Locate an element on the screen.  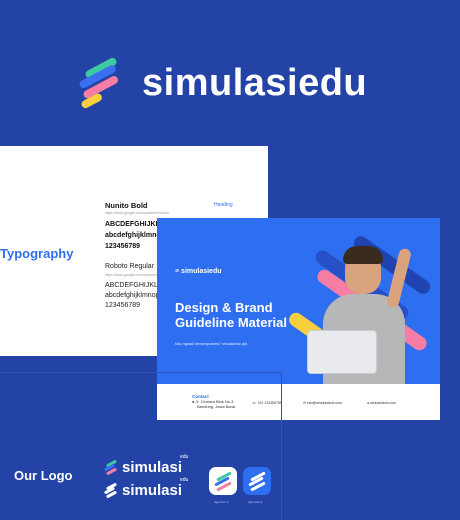
guideline-title-line1: Design & Brand is located at coordinates (224, 307).